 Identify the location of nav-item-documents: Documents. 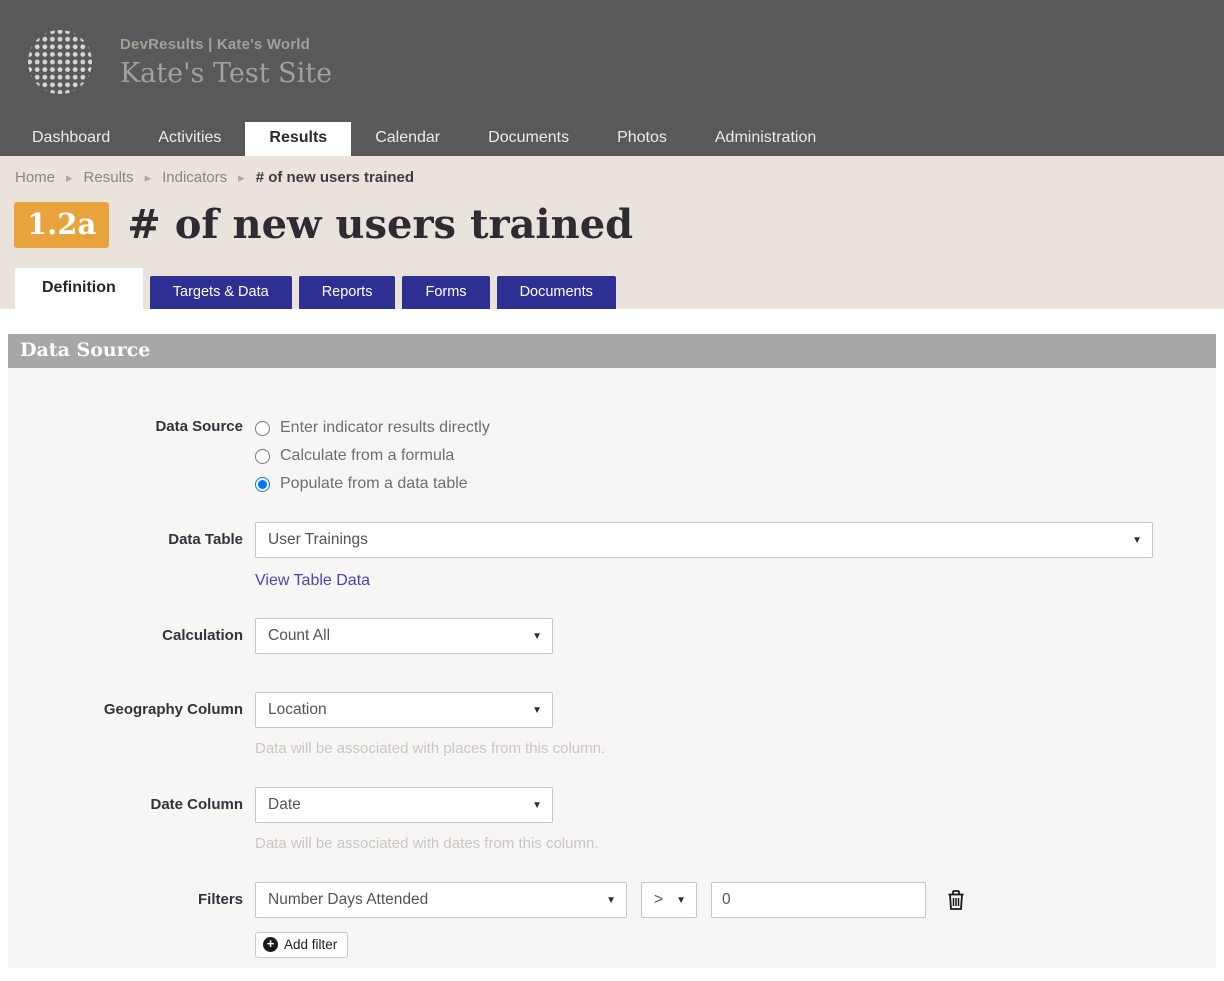
(528, 139).